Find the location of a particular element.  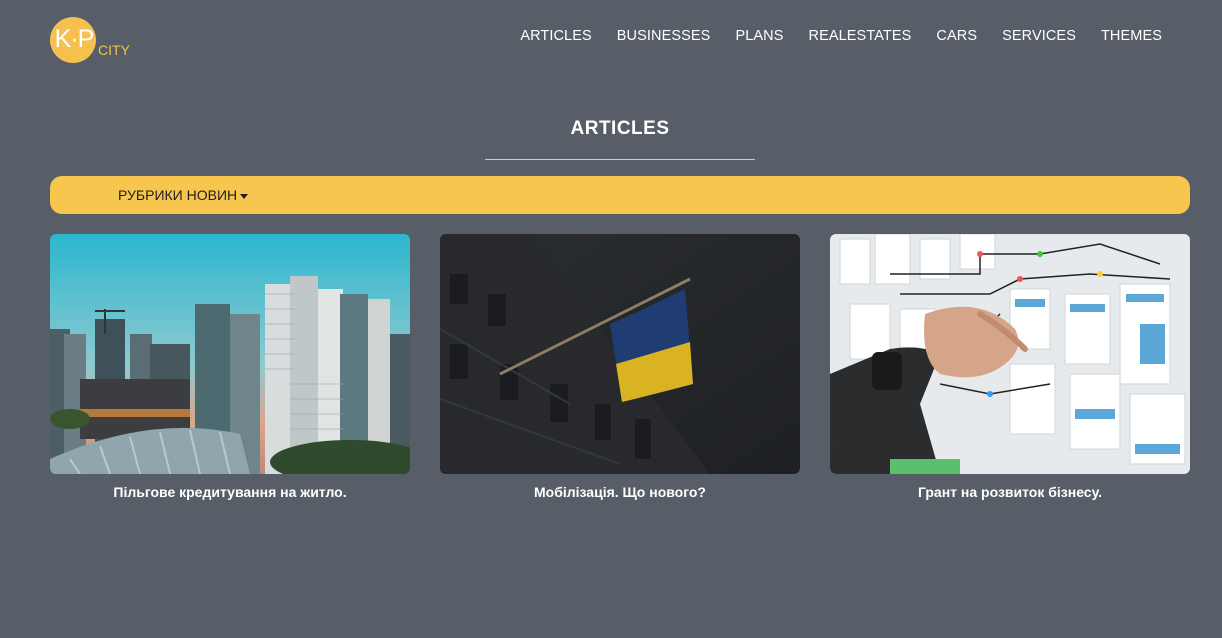

city-skyline-photo is located at coordinates (230, 354).